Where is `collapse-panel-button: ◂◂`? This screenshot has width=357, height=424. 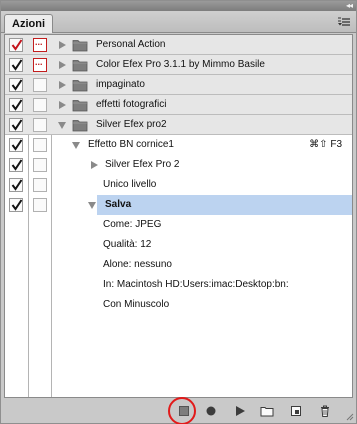
collapse-panel-button: ◂◂ is located at coordinates (345, 6).